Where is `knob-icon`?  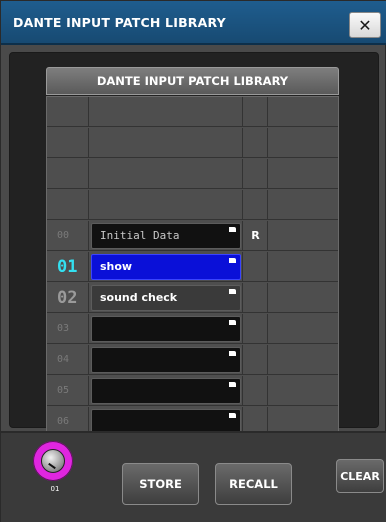 knob-icon is located at coordinates (53, 461).